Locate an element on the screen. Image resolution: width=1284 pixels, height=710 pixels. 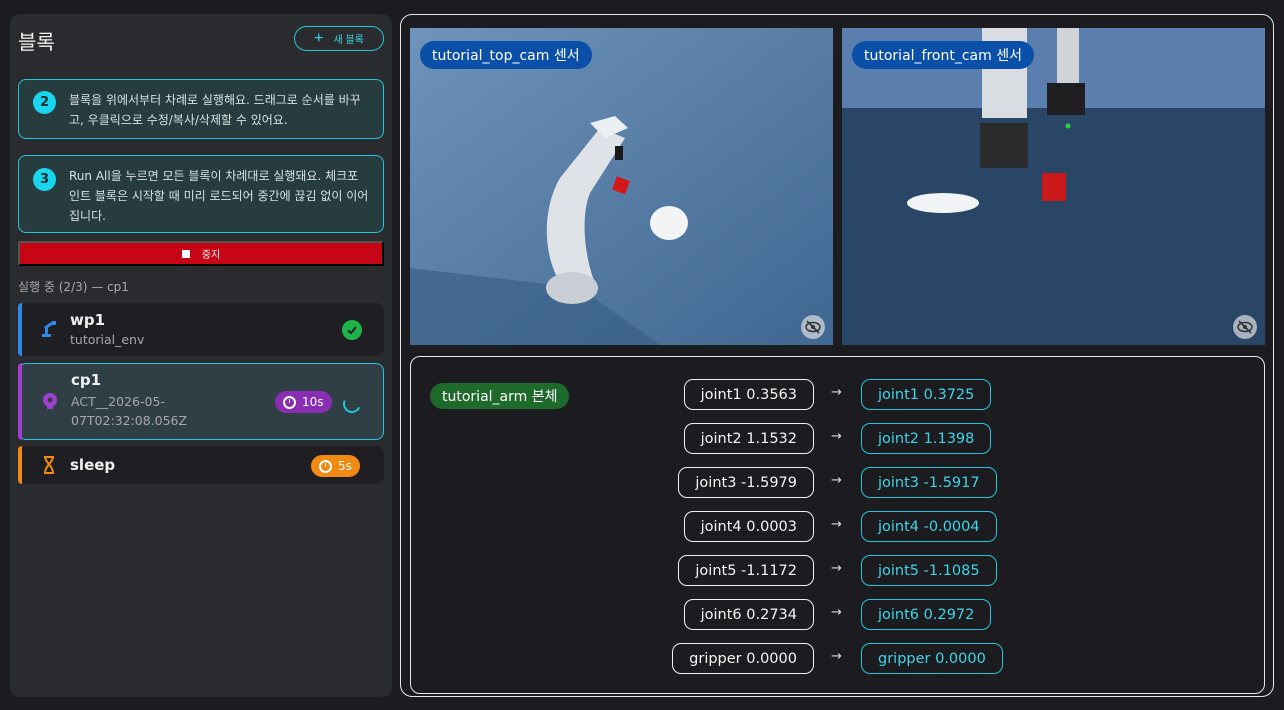
joint-current: joint5 -1.1172 is located at coordinates (746, 570).